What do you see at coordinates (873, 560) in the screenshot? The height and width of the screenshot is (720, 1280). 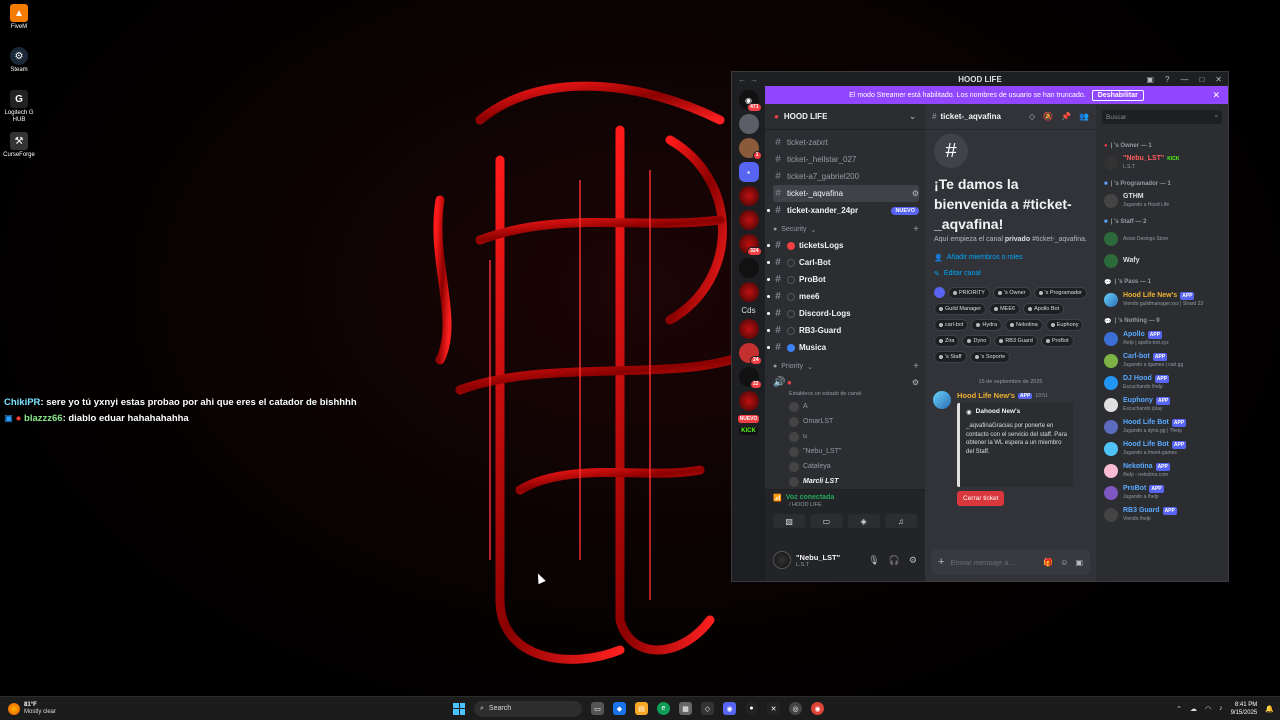 I see `microphone-icon: 🎙` at bounding box center [873, 560].